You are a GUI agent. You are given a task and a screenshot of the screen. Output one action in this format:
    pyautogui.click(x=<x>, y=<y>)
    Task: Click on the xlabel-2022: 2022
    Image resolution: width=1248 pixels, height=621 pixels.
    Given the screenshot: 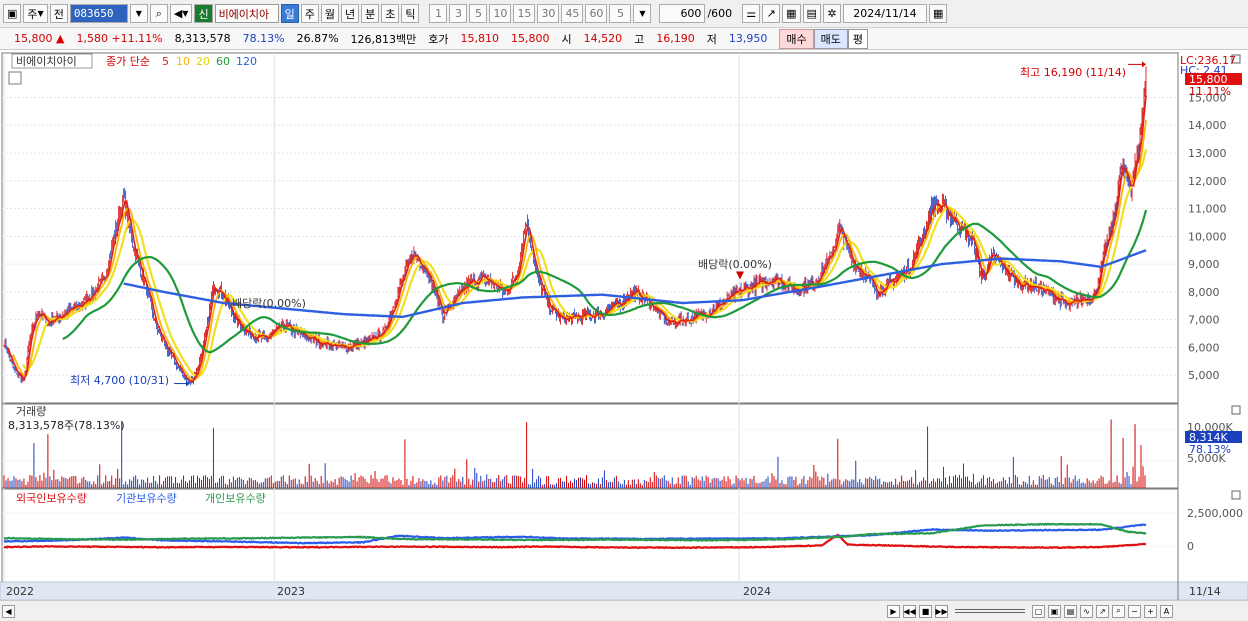 What is the action you would take?
    pyautogui.click(x=20, y=591)
    